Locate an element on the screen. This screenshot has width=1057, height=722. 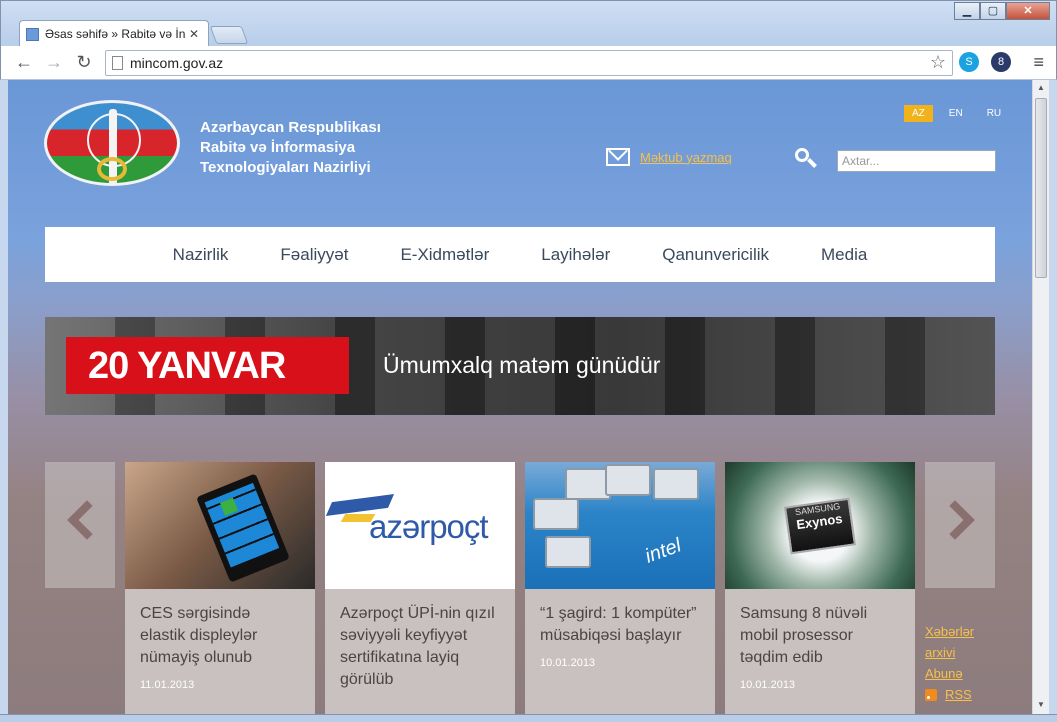
chevron-right-icon is located at coordinates (955, 520).